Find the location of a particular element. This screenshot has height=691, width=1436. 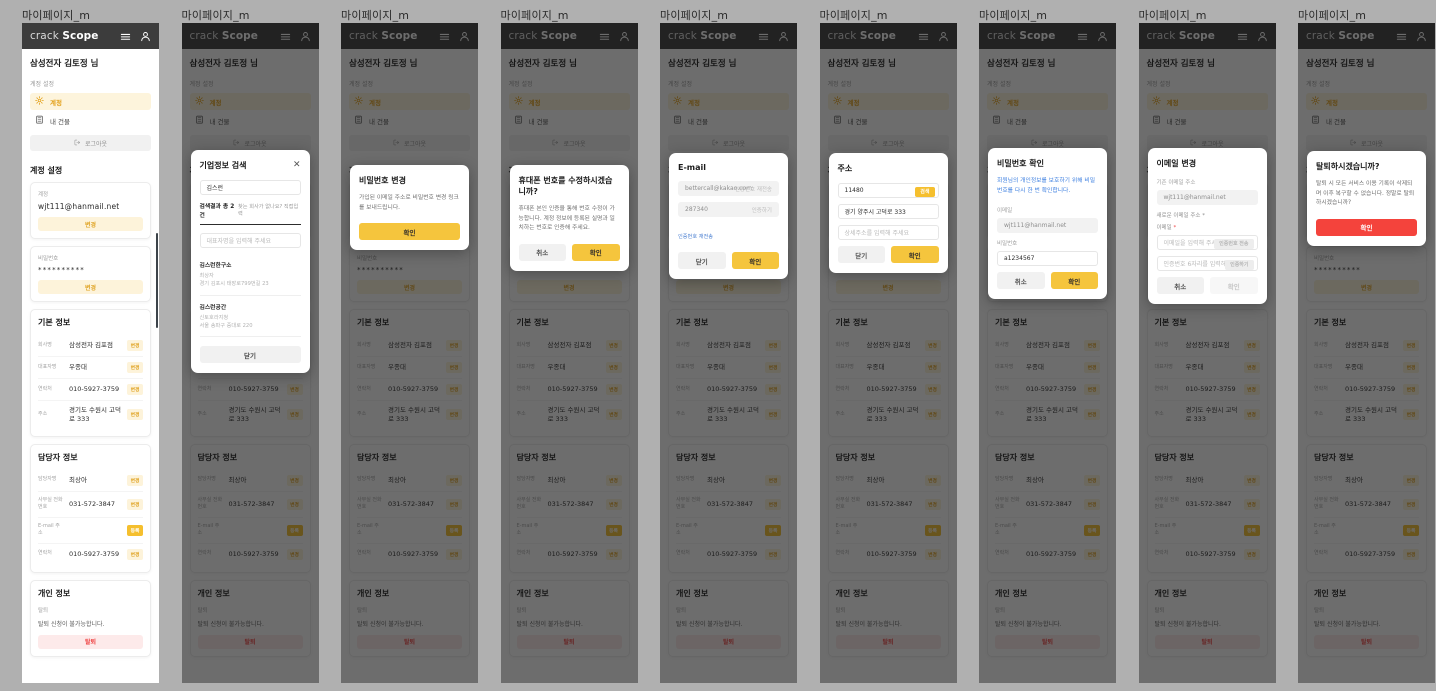

input-value: 경기 양주시 고덕로 333 is located at coordinates (875, 212).